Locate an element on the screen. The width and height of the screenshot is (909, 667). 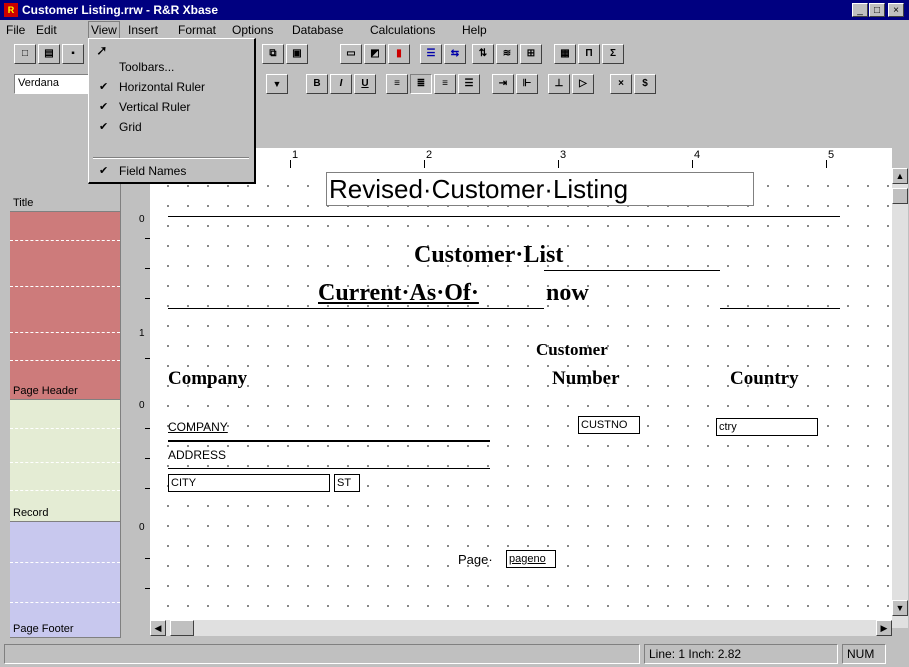
maximize-button: □ is located at coordinates (877, 10).